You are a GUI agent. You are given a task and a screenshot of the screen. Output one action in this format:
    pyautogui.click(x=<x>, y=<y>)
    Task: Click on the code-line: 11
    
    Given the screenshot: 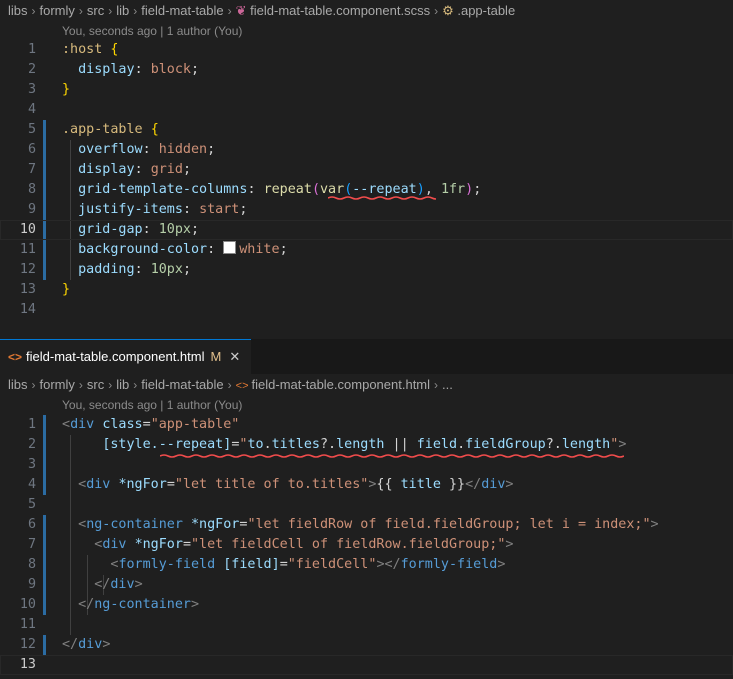 What is the action you would take?
    pyautogui.click(x=366, y=625)
    